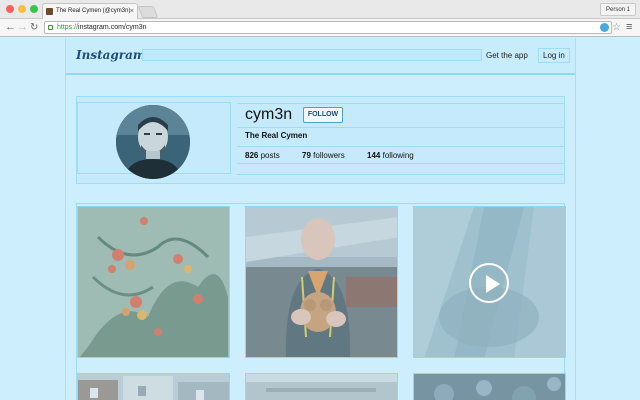  I want to click on avatar-container, so click(154, 140).